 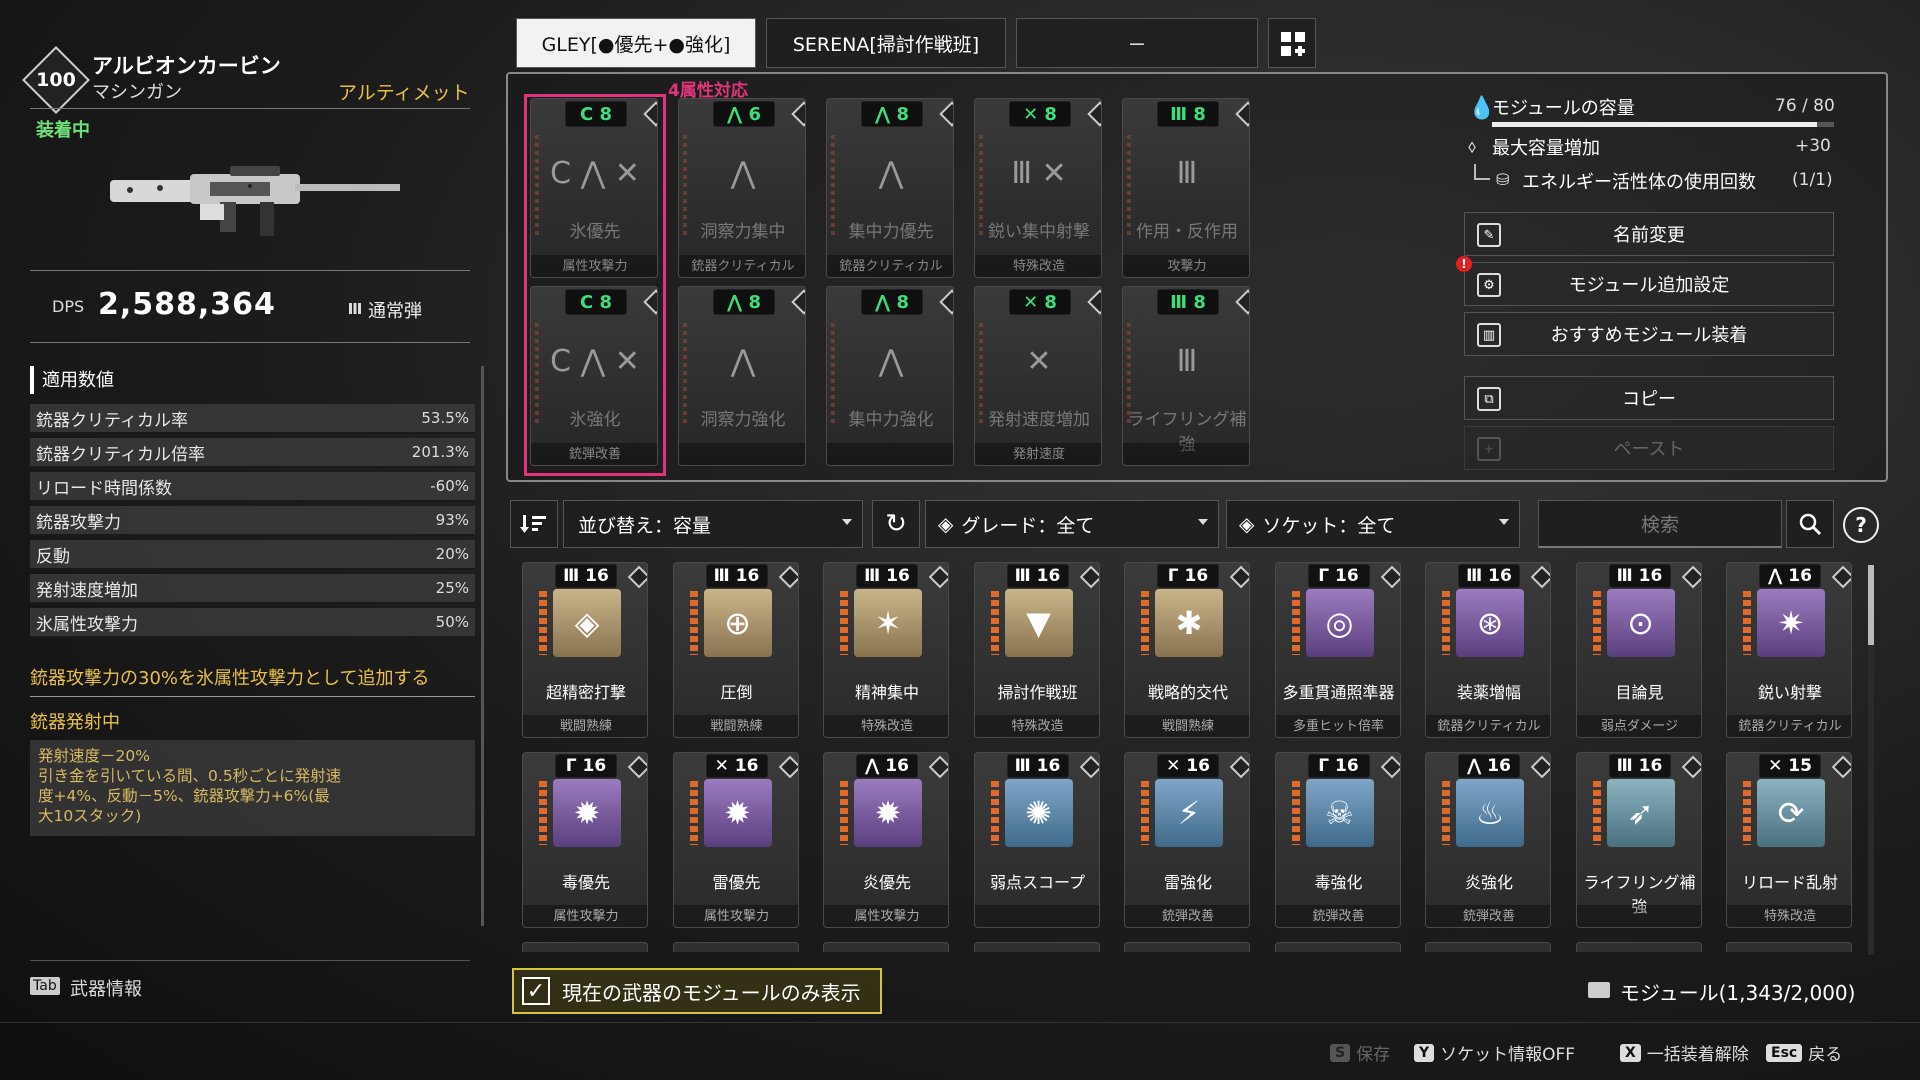 I want to click on equipped-module-slot: ⋀ 6 ⋀ 洞察力集中 銃器クリティカル, so click(x=742, y=188).